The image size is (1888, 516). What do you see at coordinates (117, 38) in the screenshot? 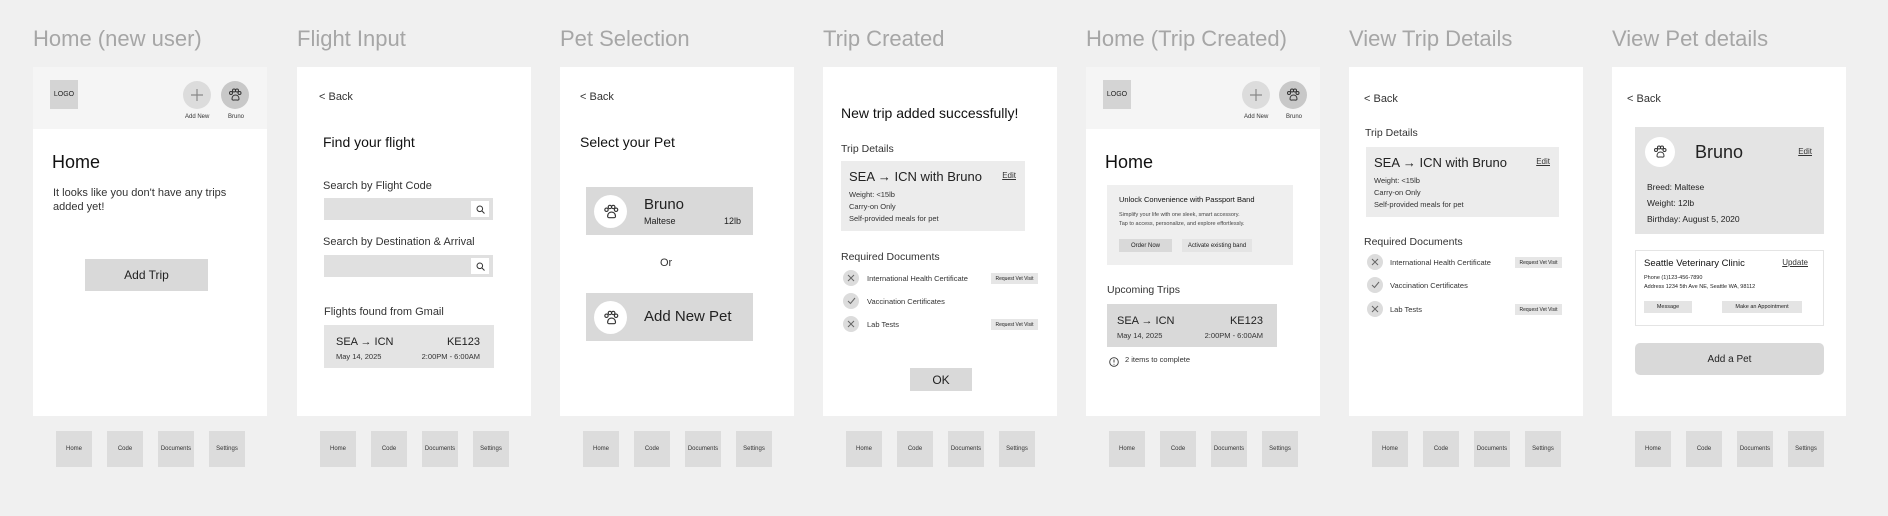
I see `screen-title-home-new: Home (new user)` at bounding box center [117, 38].